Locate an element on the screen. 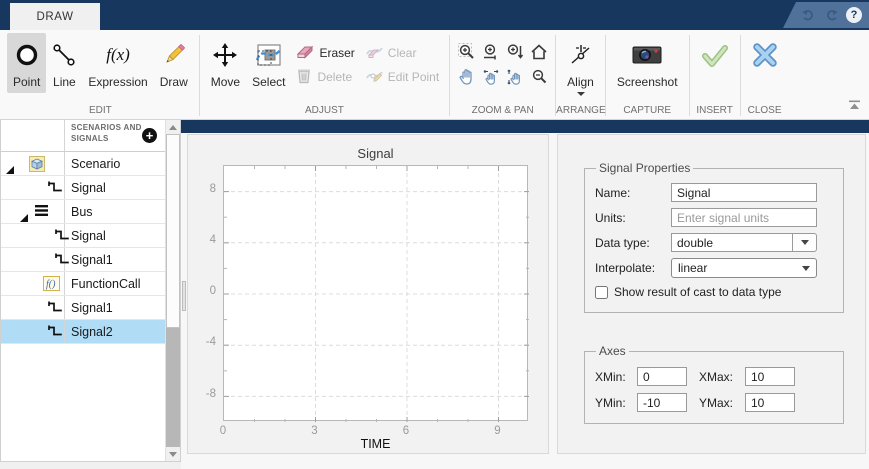  home-icon is located at coordinates (538, 52).